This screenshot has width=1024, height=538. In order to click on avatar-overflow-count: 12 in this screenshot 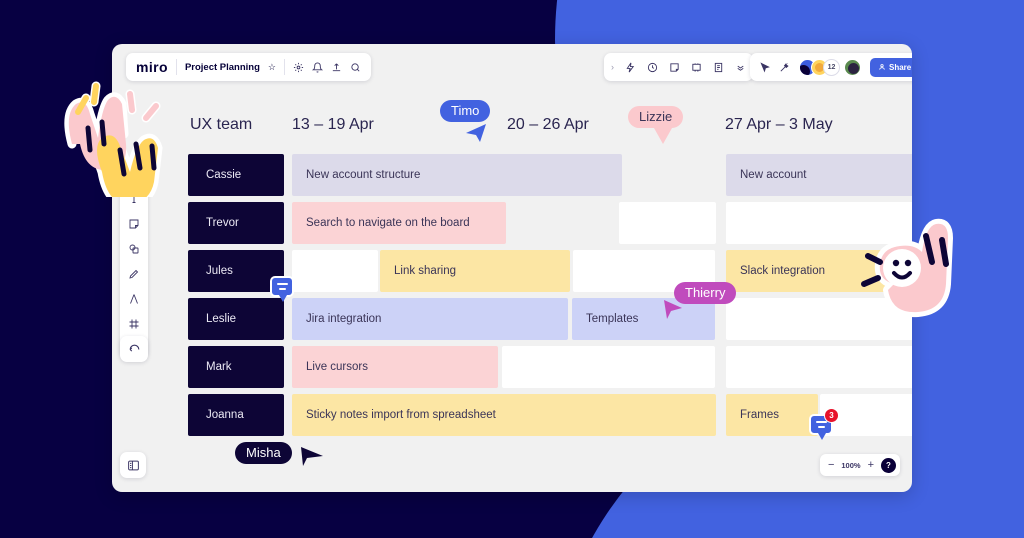, I will do `click(831, 67)`.